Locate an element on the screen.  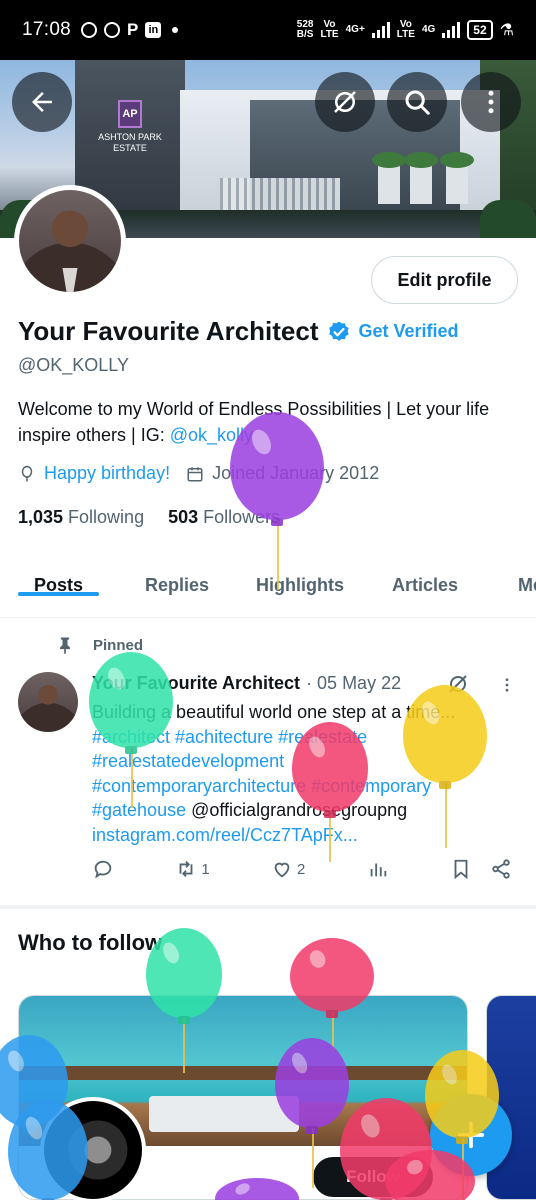
analytics-icon is located at coordinates (378, 870).